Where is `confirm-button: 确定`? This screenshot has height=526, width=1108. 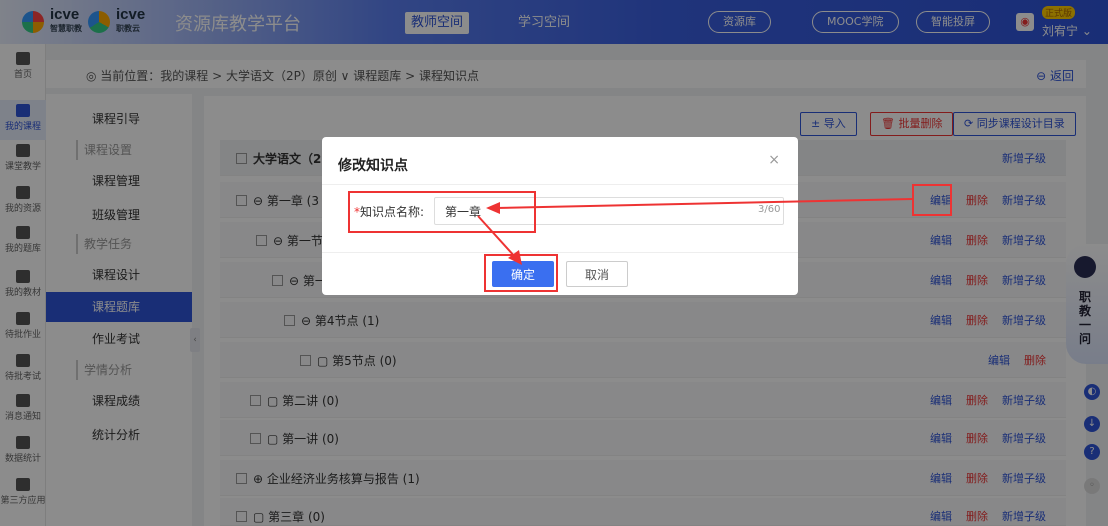 confirm-button: 确定 is located at coordinates (523, 274).